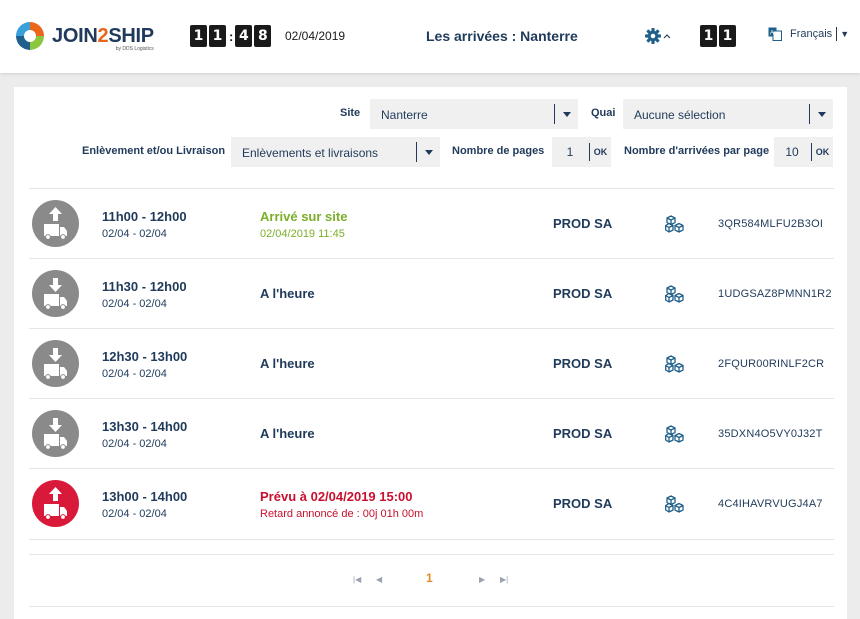 The image size is (860, 619). What do you see at coordinates (792, 152) in the screenshot?
I see `per-page-input` at bounding box center [792, 152].